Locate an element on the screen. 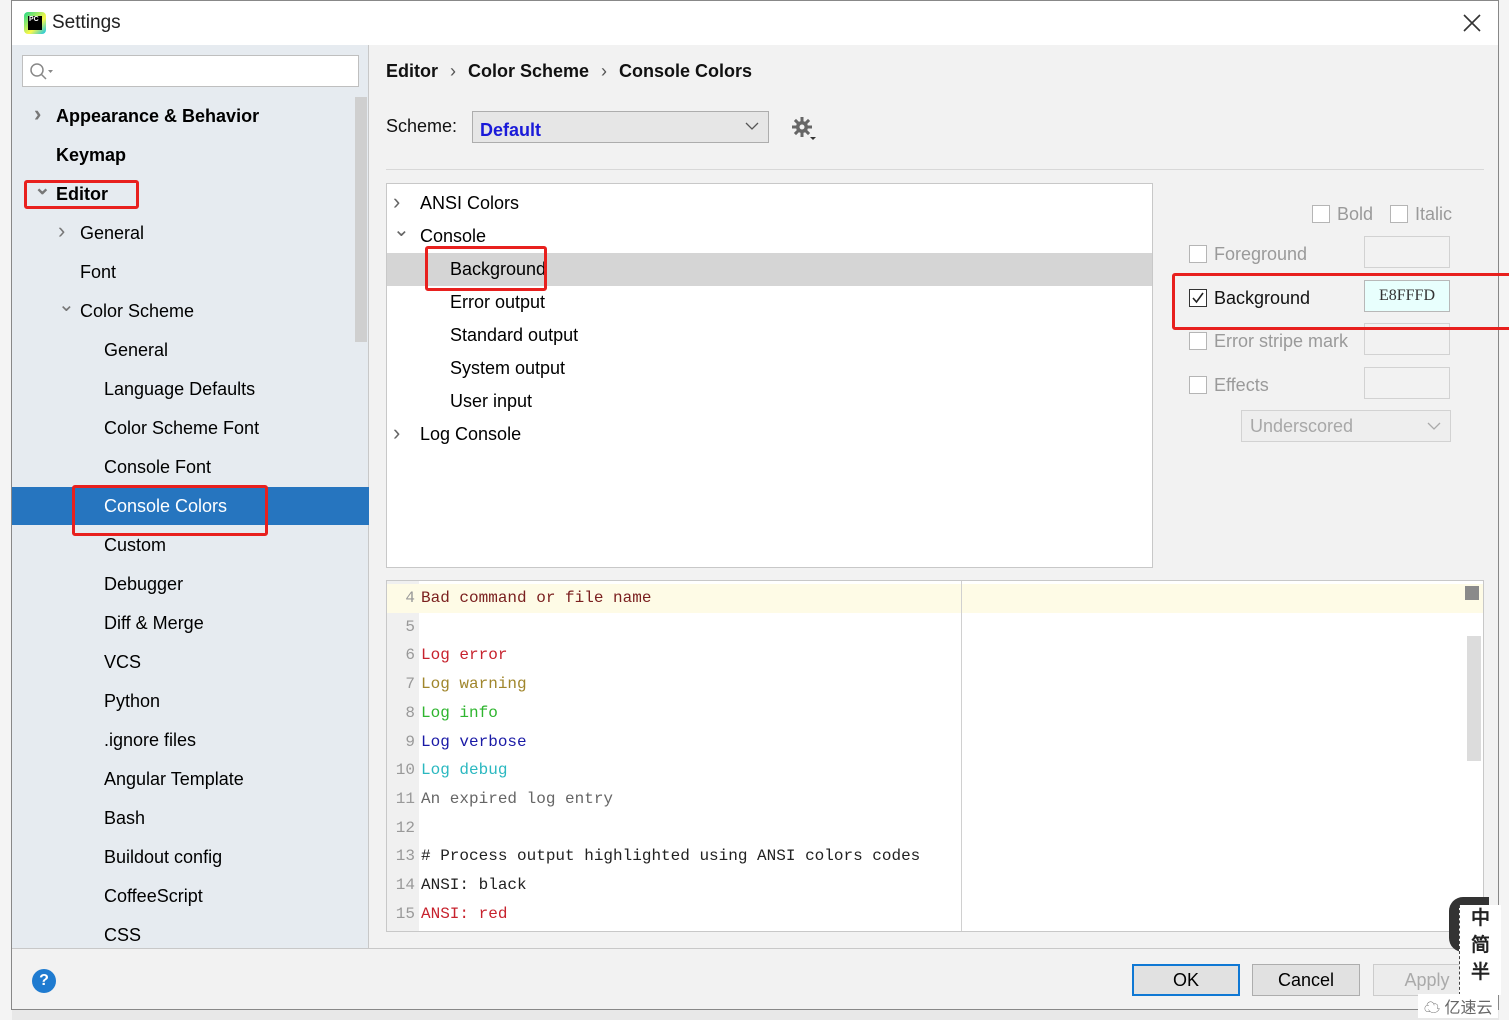 The height and width of the screenshot is (1020, 1509). sidebar-item-label: Language Defaults is located at coordinates (180, 389).